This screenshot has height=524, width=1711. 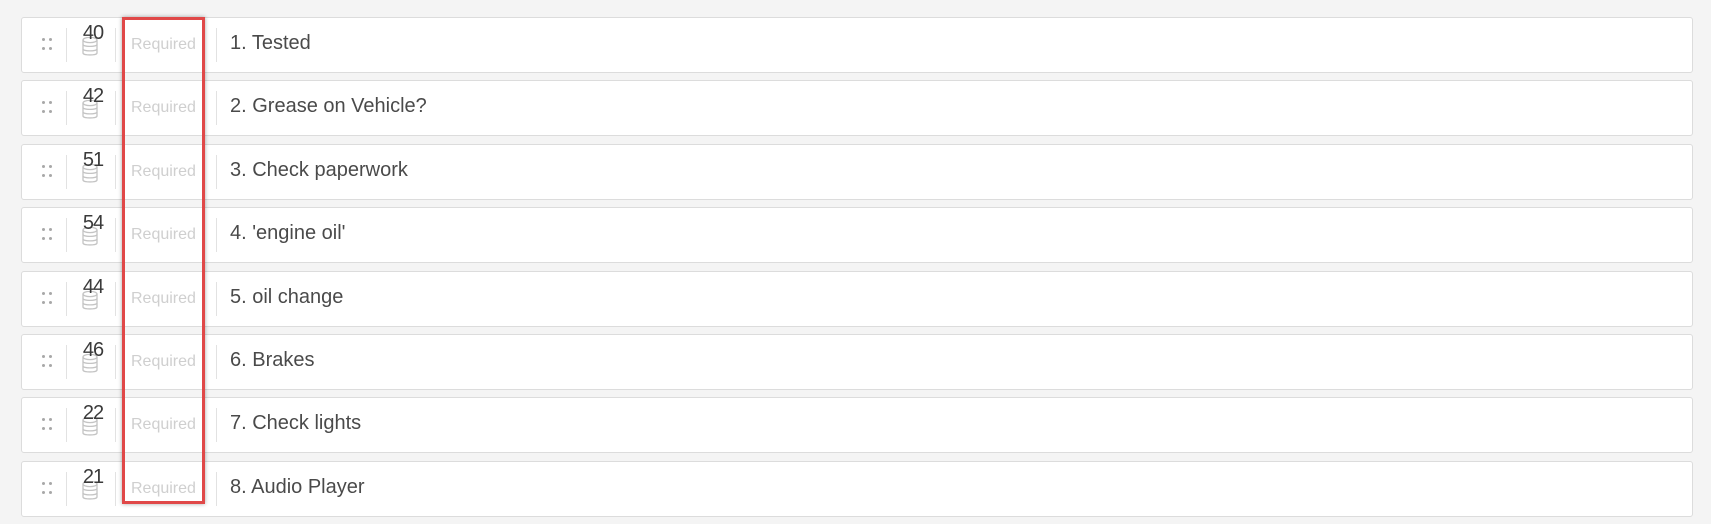 What do you see at coordinates (270, 43) in the screenshot?
I see `question-label: 1. Tested` at bounding box center [270, 43].